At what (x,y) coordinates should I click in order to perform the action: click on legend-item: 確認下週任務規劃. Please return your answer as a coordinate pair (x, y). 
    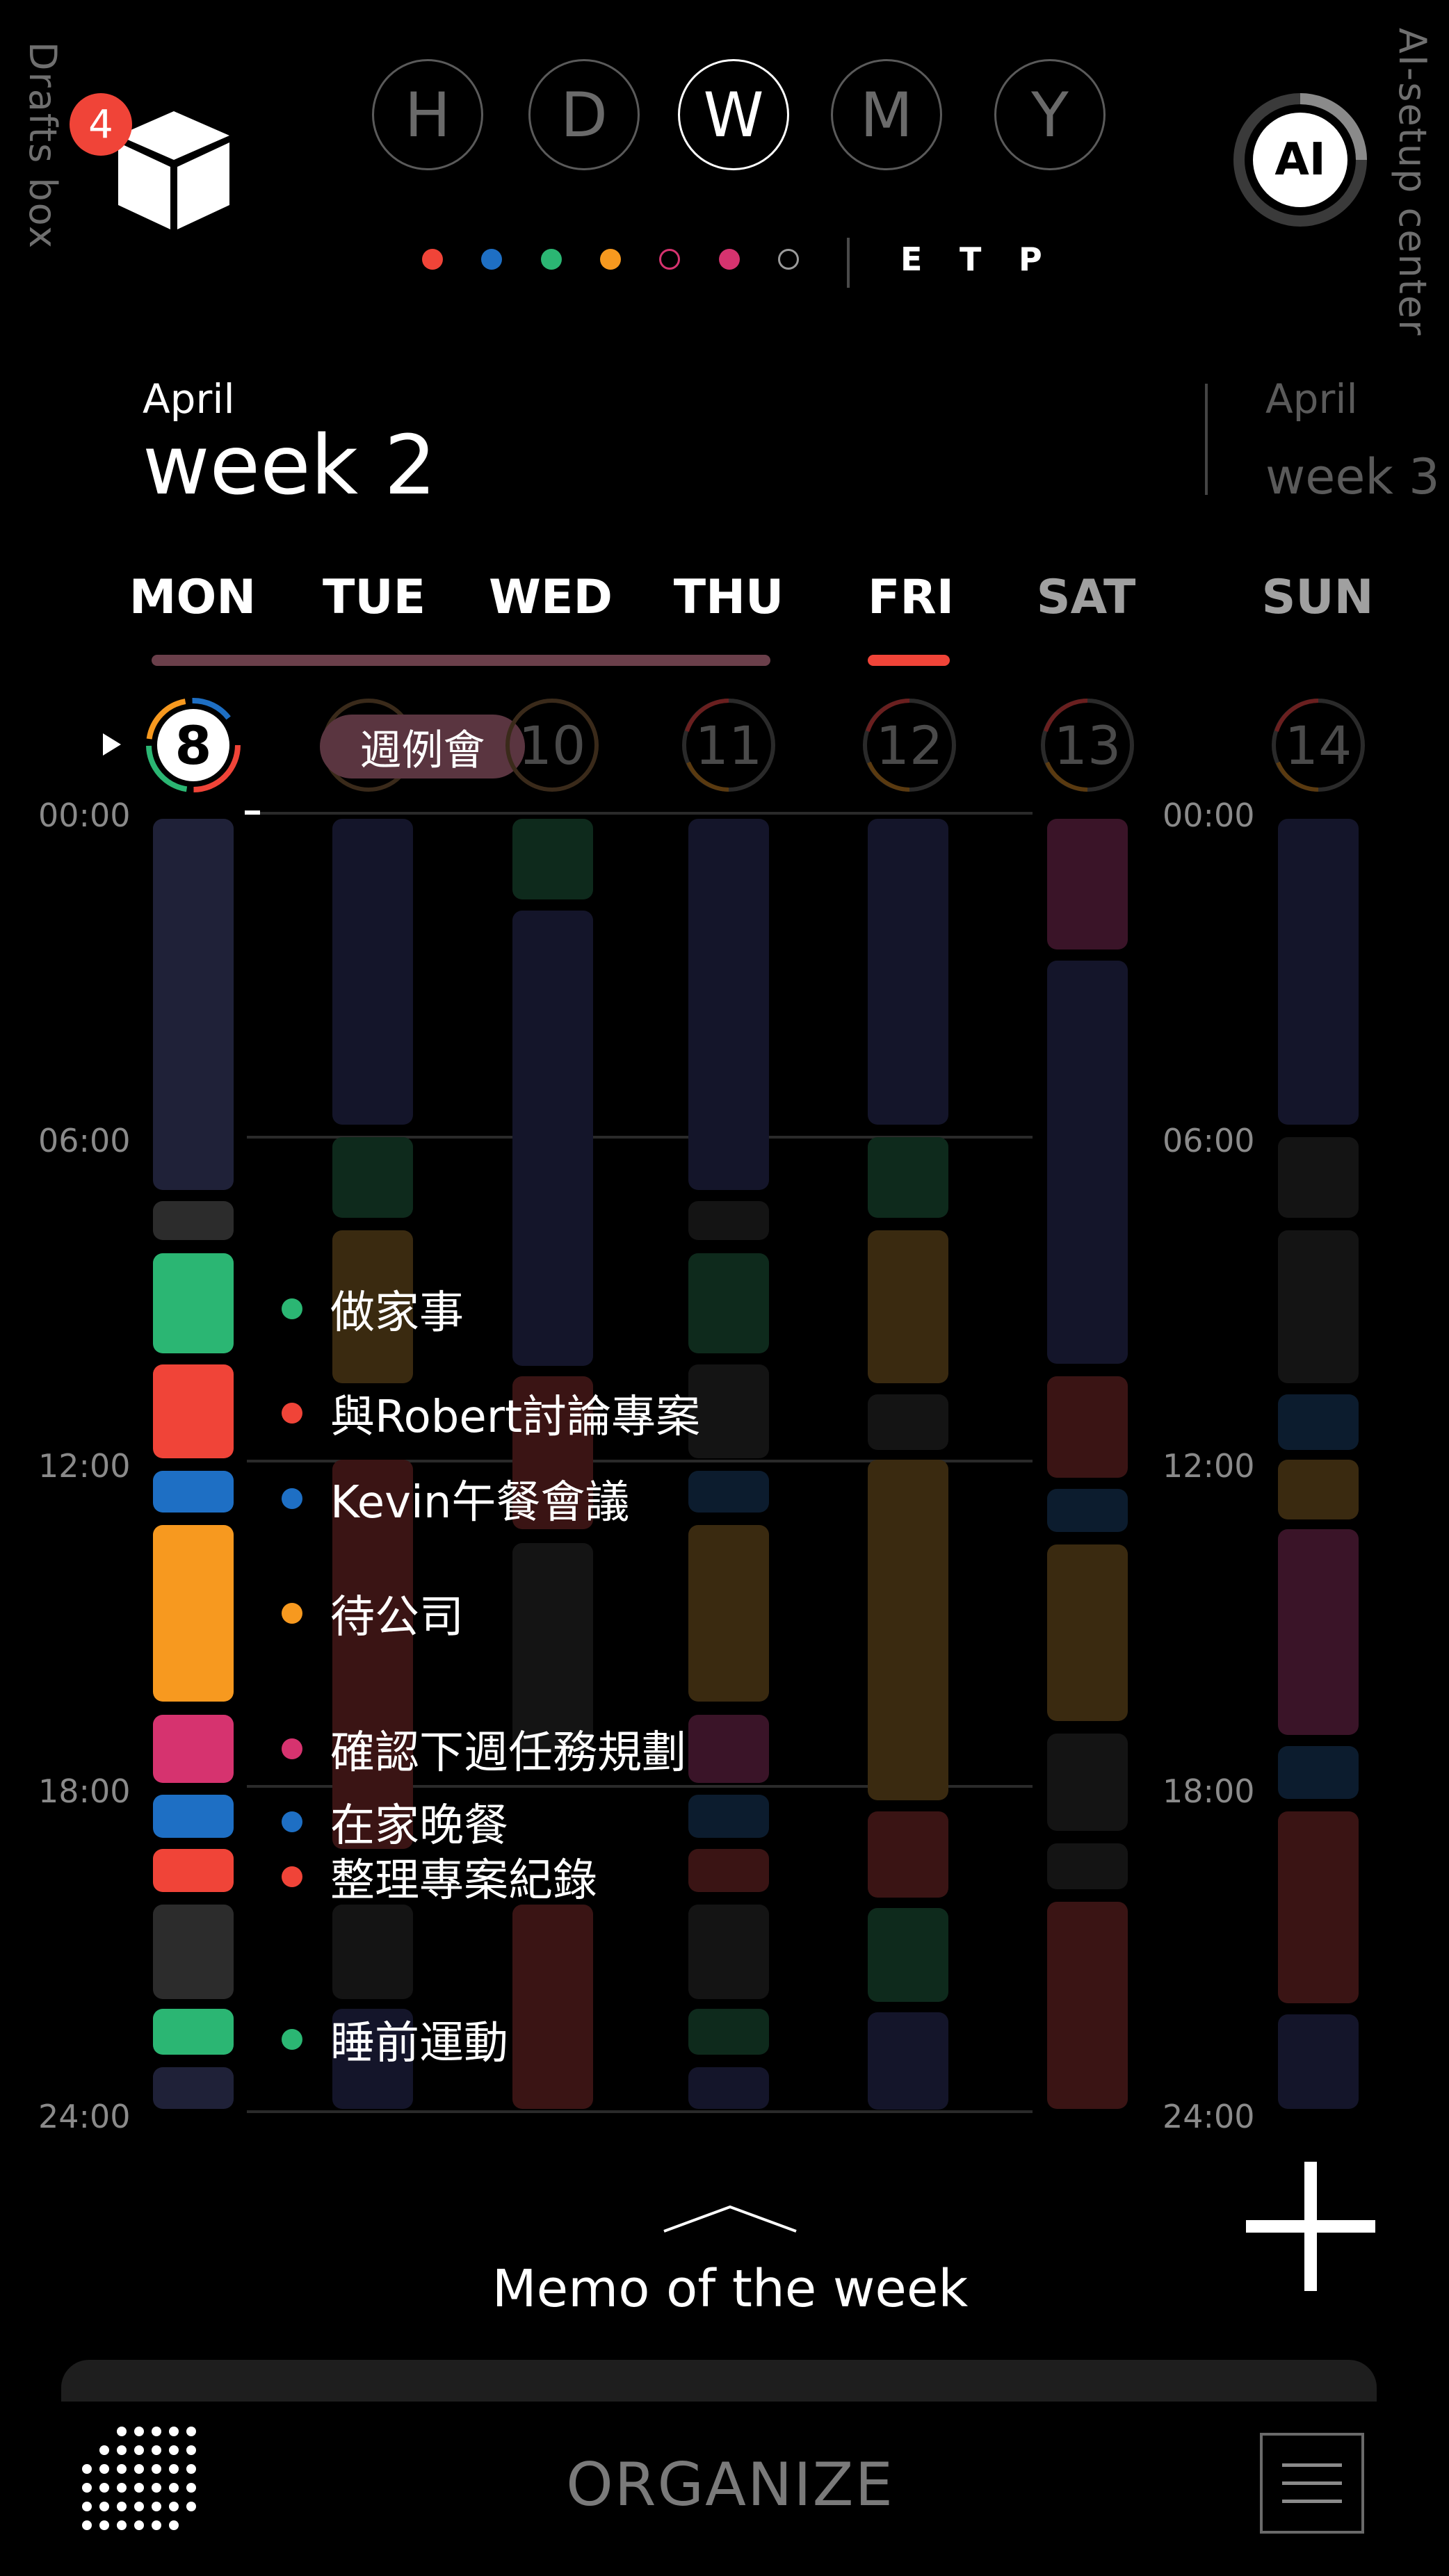
    Looking at the image, I should click on (484, 1749).